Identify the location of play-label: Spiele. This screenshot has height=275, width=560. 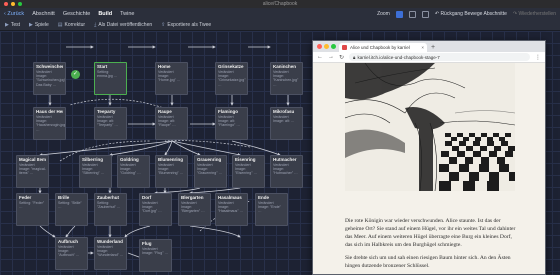
(41, 25).